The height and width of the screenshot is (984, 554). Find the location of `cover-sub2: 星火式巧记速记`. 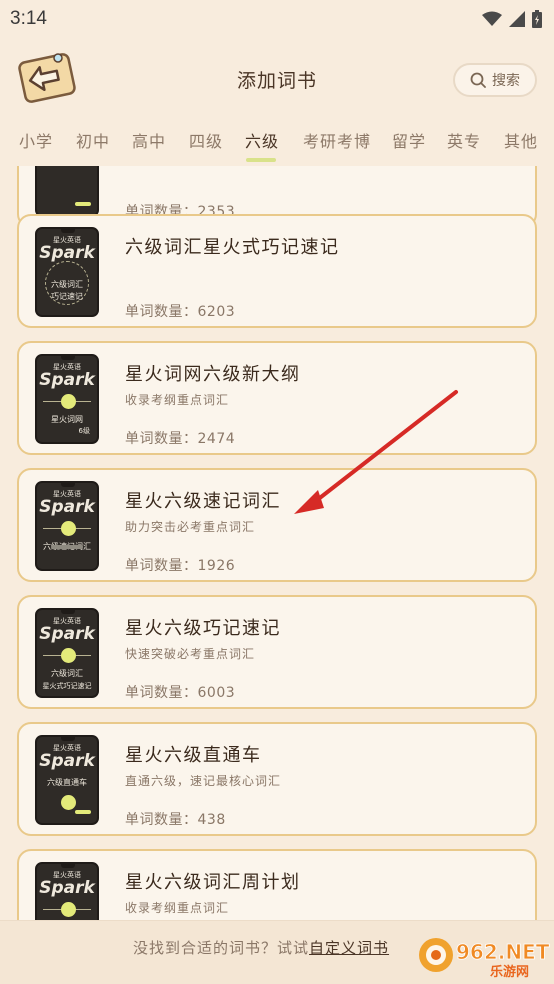

cover-sub2: 星火式巧记速记 is located at coordinates (67, 686).